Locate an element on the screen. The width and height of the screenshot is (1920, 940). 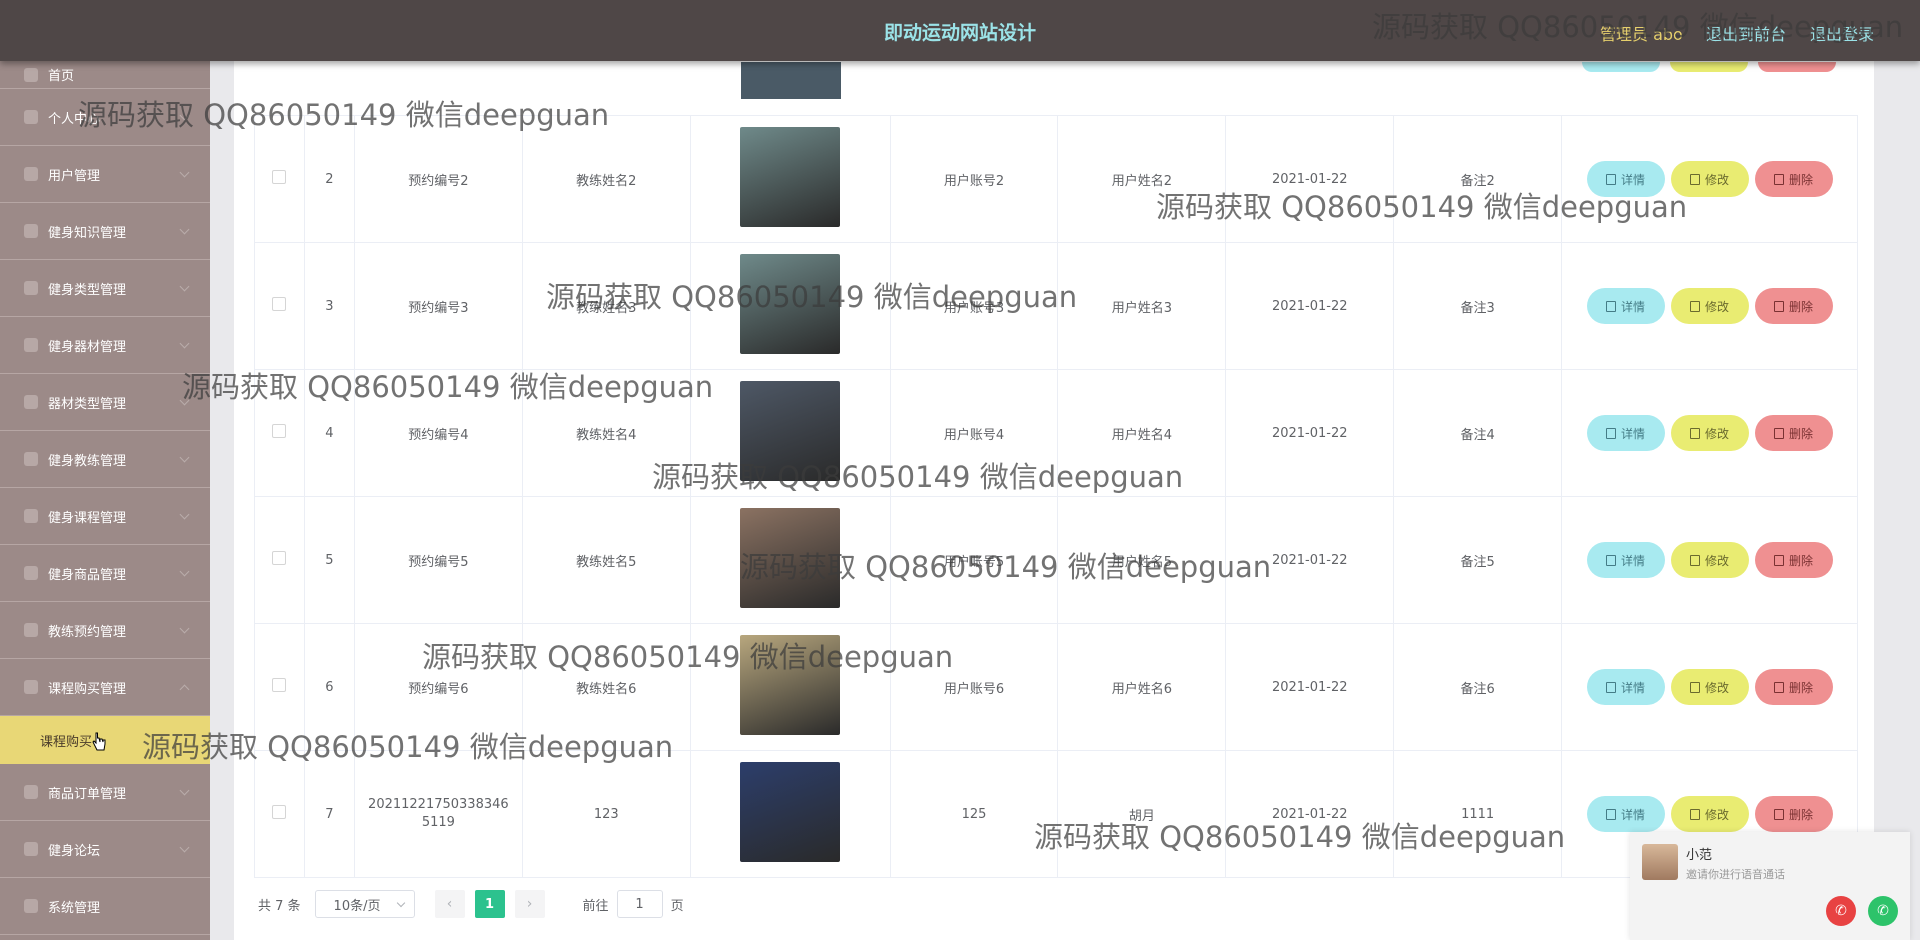
sidebar-item-course-purchase: 课程购买管理 is located at coordinates (105, 687).